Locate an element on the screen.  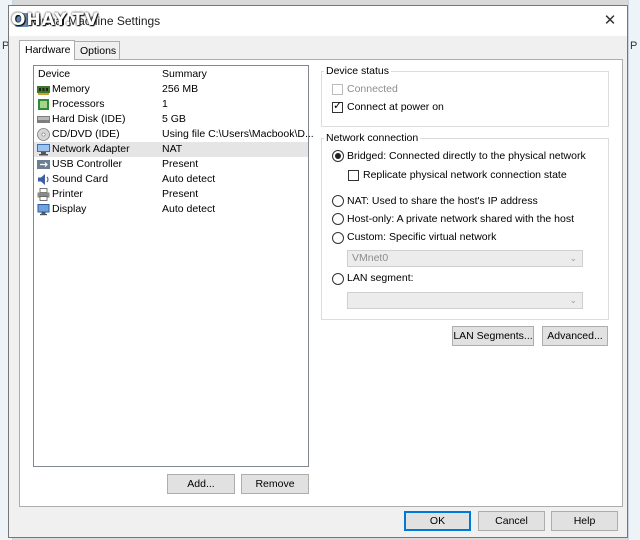
device-name: Sound Card is located at coordinates (80, 179).